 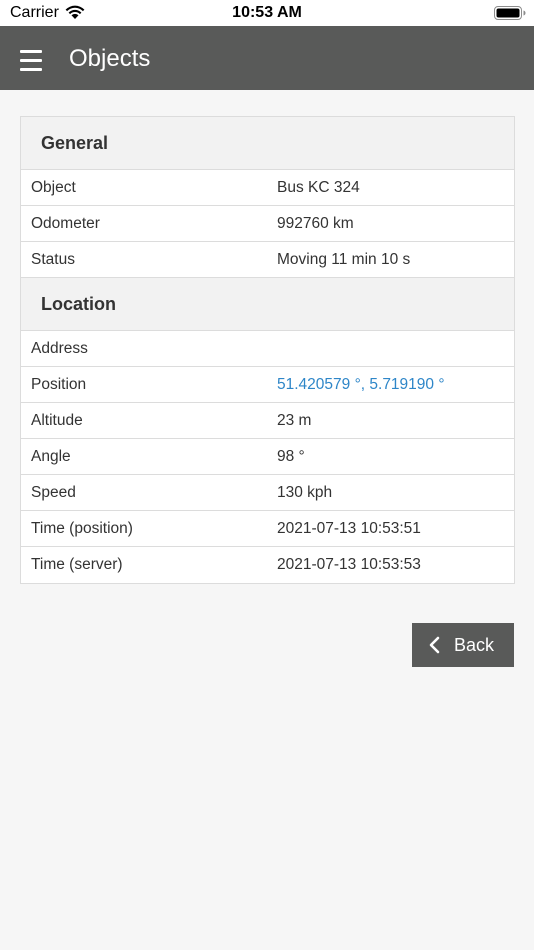 What do you see at coordinates (51, 456) in the screenshot?
I see `row-label: Angle` at bounding box center [51, 456].